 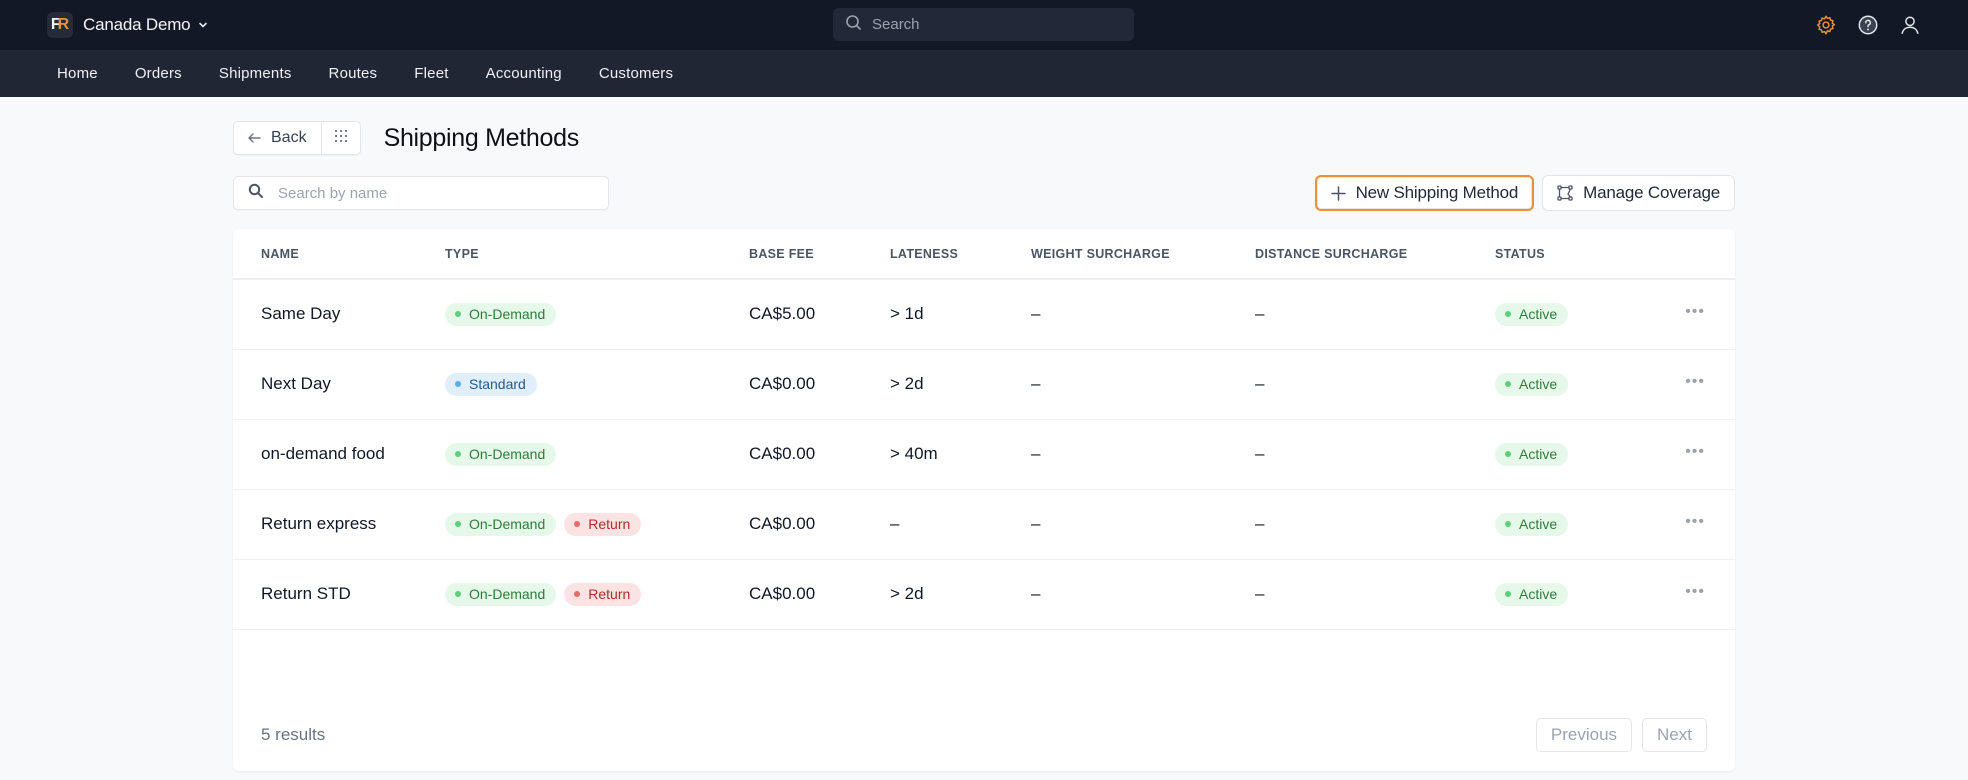 What do you see at coordinates (1338, 193) in the screenshot?
I see `plus-icon` at bounding box center [1338, 193].